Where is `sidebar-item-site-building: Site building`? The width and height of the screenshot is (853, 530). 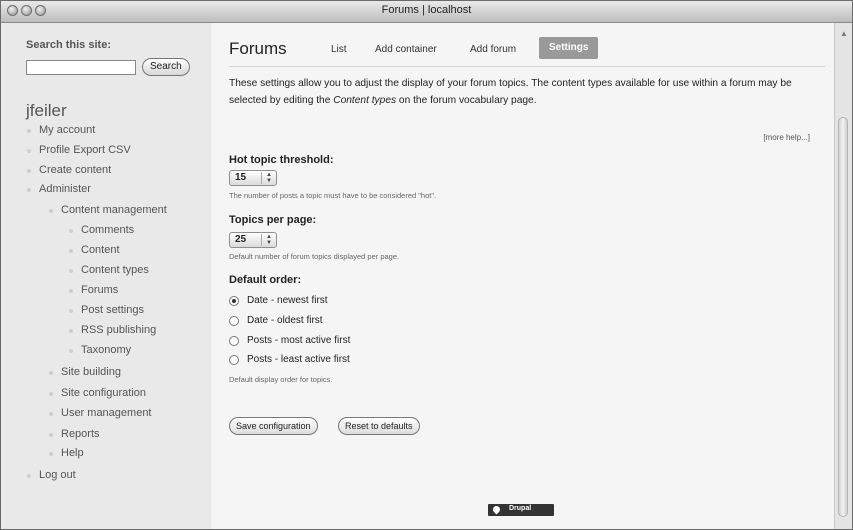
sidebar-item-site-building: Site building is located at coordinates (85, 372).